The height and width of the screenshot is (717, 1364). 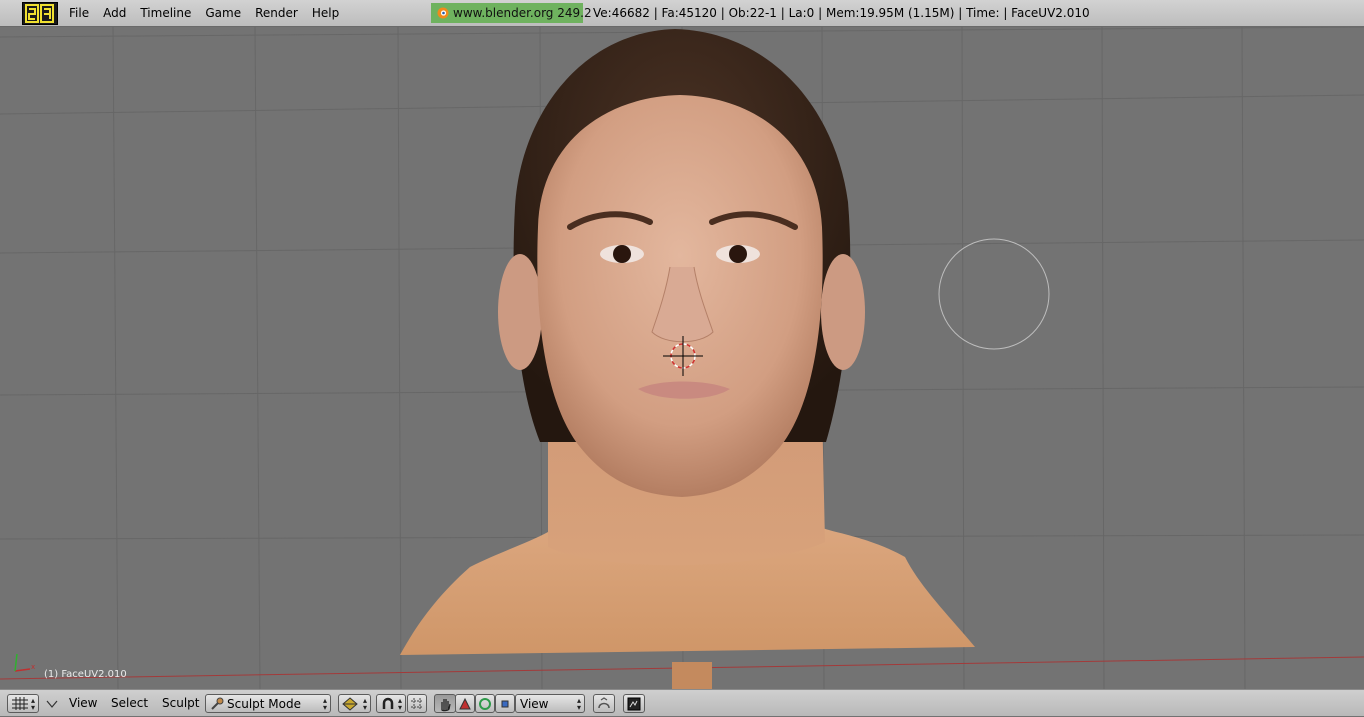 What do you see at coordinates (24, 662) in the screenshot?
I see `axis-gizmo-icon: x` at bounding box center [24, 662].